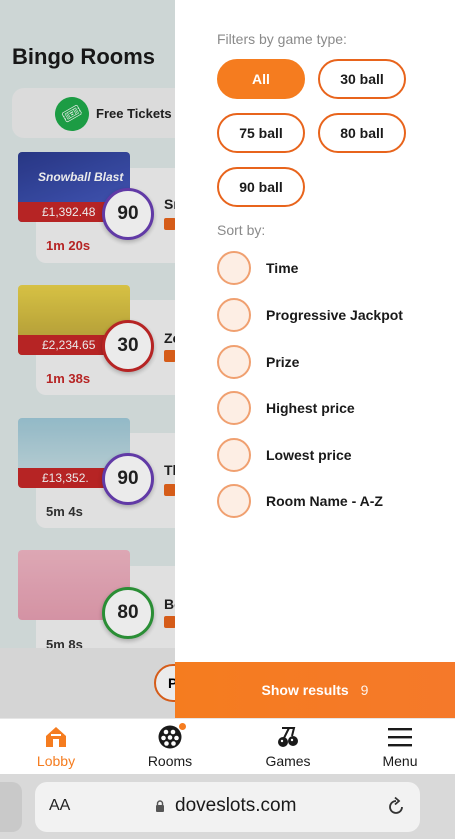 This screenshot has width=455, height=839. What do you see at coordinates (261, 187) in the screenshot?
I see `filter-90-ball-button: 90 ball` at bounding box center [261, 187].